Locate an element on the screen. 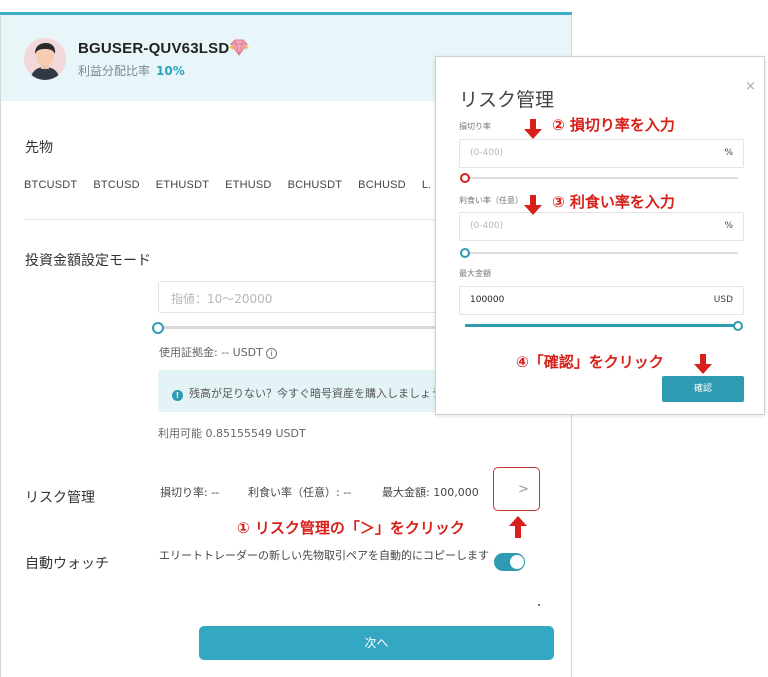 This screenshot has height=677, width=768. pair-tag: L. is located at coordinates (426, 185).